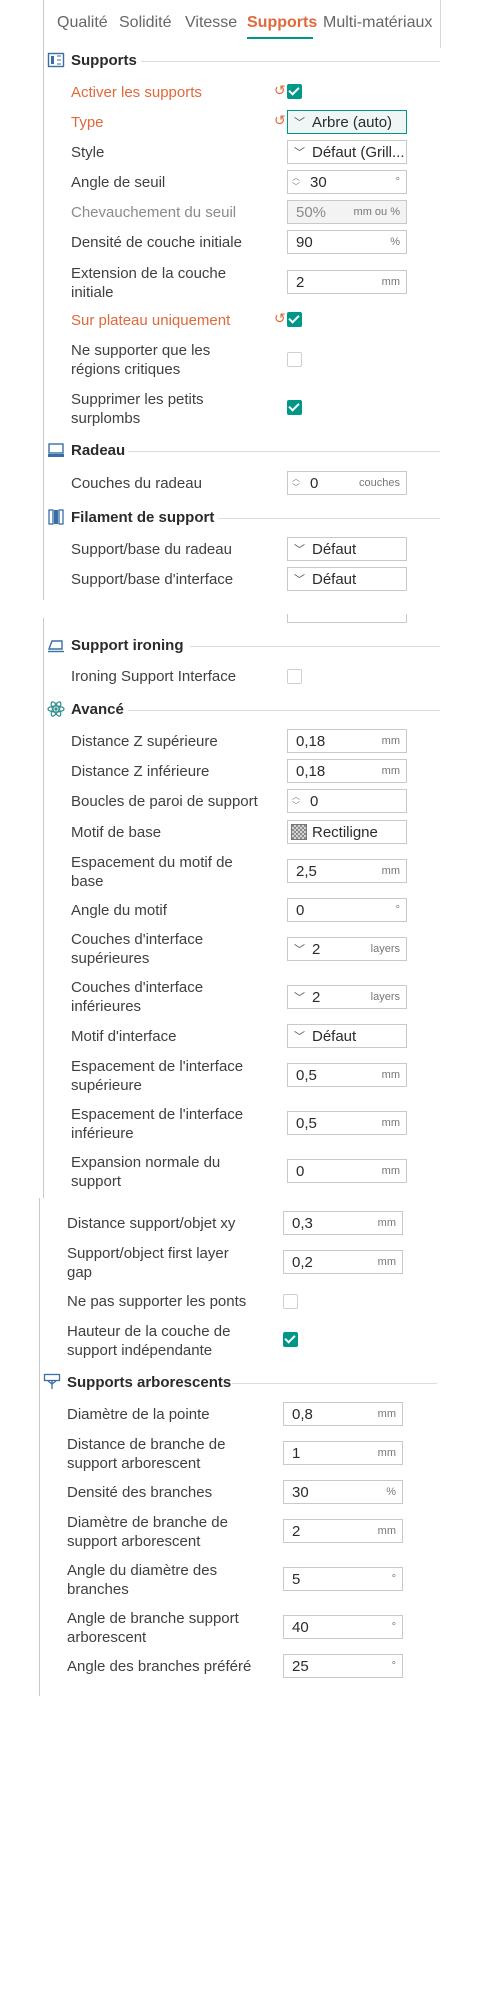 This screenshot has width=500, height=2000. What do you see at coordinates (347, 741) in the screenshot?
I see `top-z-distance-input: 0,18 mm` at bounding box center [347, 741].